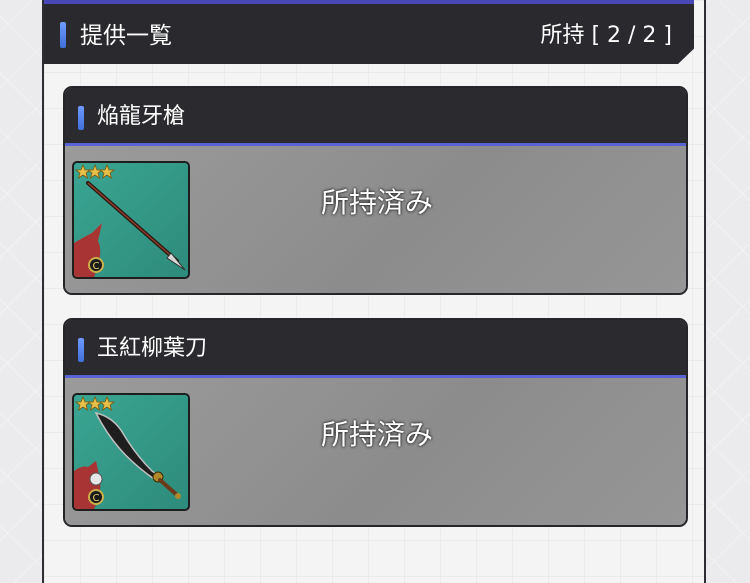 Image resolution: width=750 pixels, height=583 pixels. What do you see at coordinates (131, 452) in the screenshot?
I see `saber-icon: C` at bounding box center [131, 452].